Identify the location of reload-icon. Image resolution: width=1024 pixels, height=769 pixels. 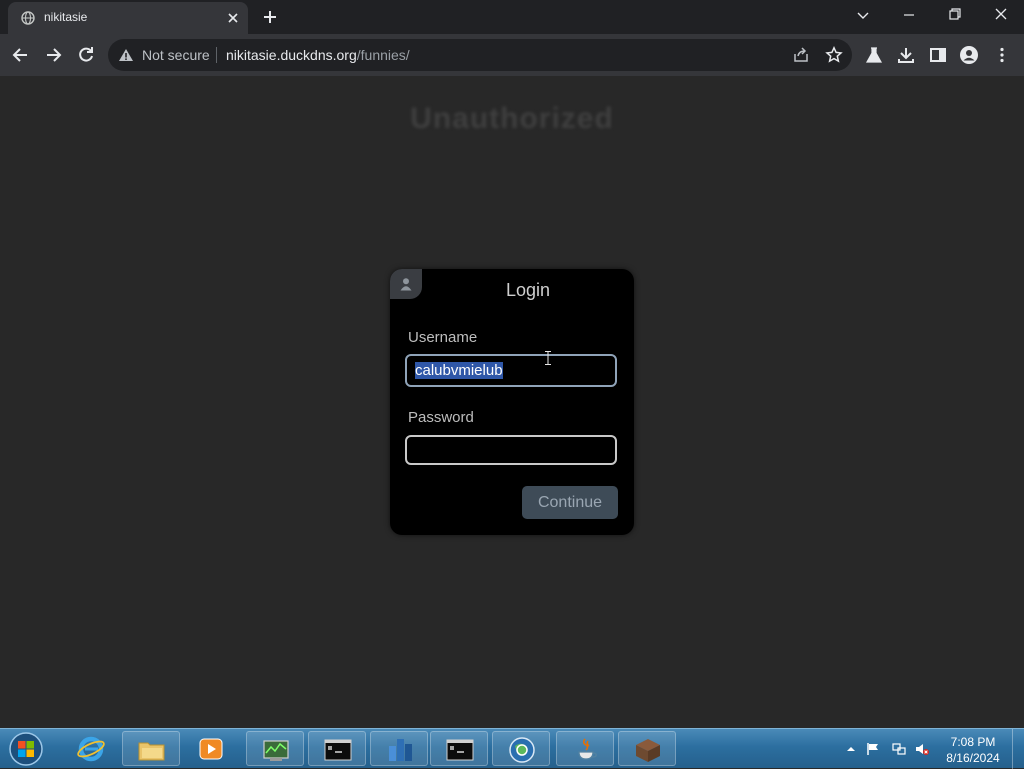
(86, 55).